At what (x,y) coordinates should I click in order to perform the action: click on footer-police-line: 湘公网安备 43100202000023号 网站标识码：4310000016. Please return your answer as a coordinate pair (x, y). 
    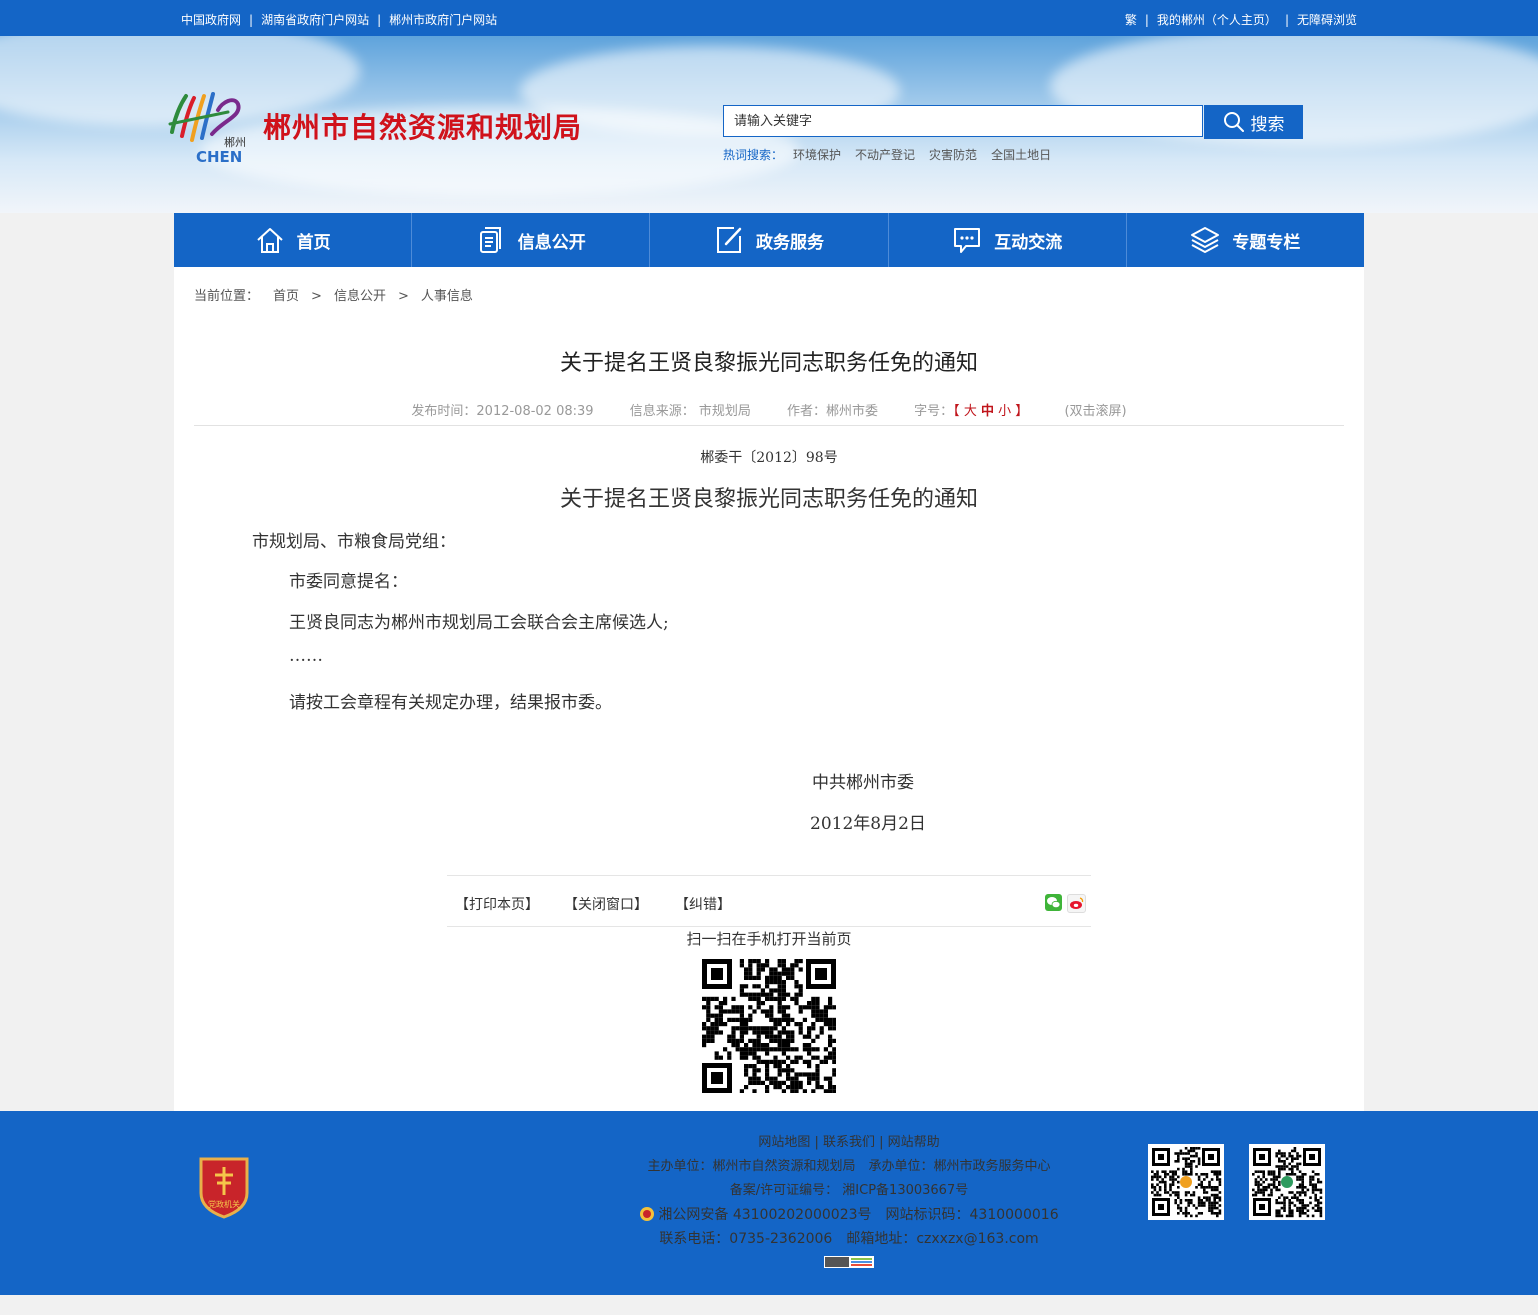
    Looking at the image, I should click on (849, 1215).